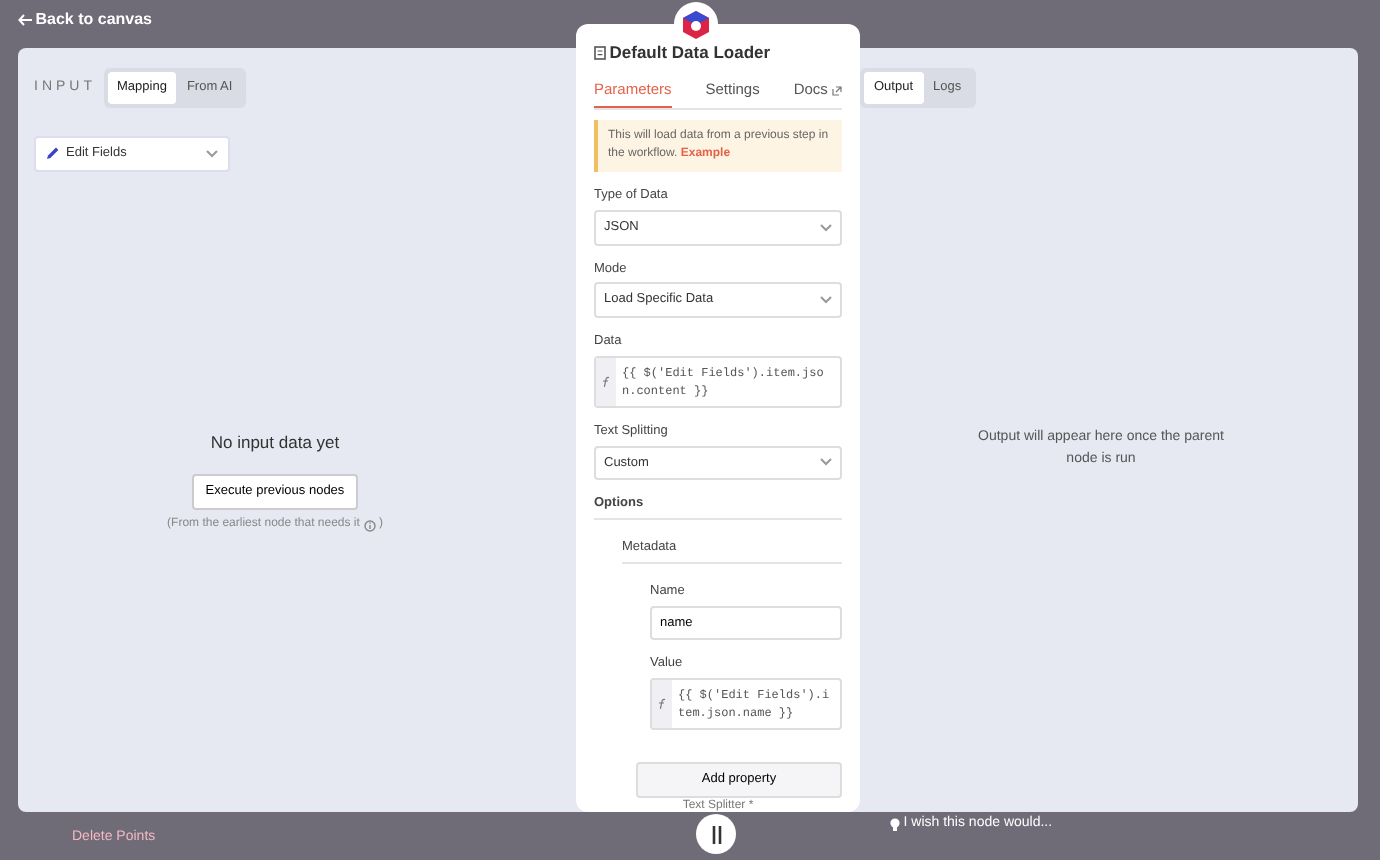 The width and height of the screenshot is (1380, 860). Describe the element at coordinates (895, 824) in the screenshot. I see `lightbulb-icon` at that location.